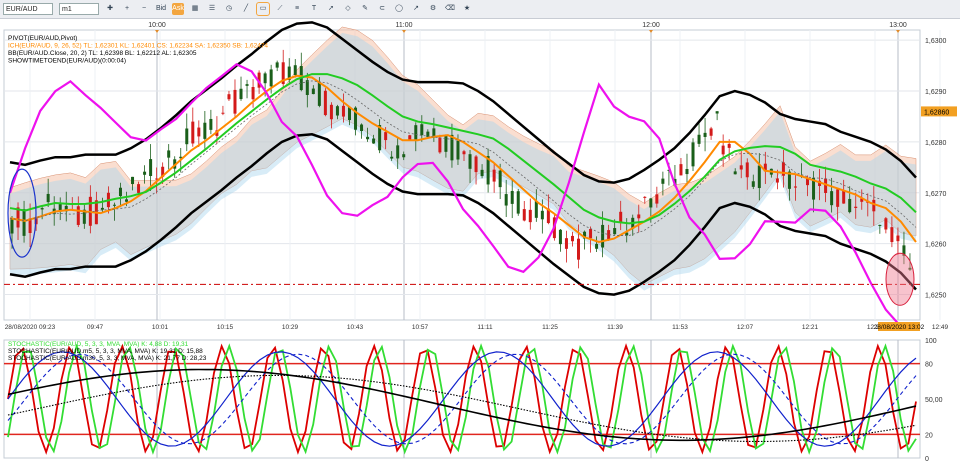 This screenshot has height=466, width=960. What do you see at coordinates (929, 435) in the screenshot?
I see `stoch-tick-label: 20` at bounding box center [929, 435].